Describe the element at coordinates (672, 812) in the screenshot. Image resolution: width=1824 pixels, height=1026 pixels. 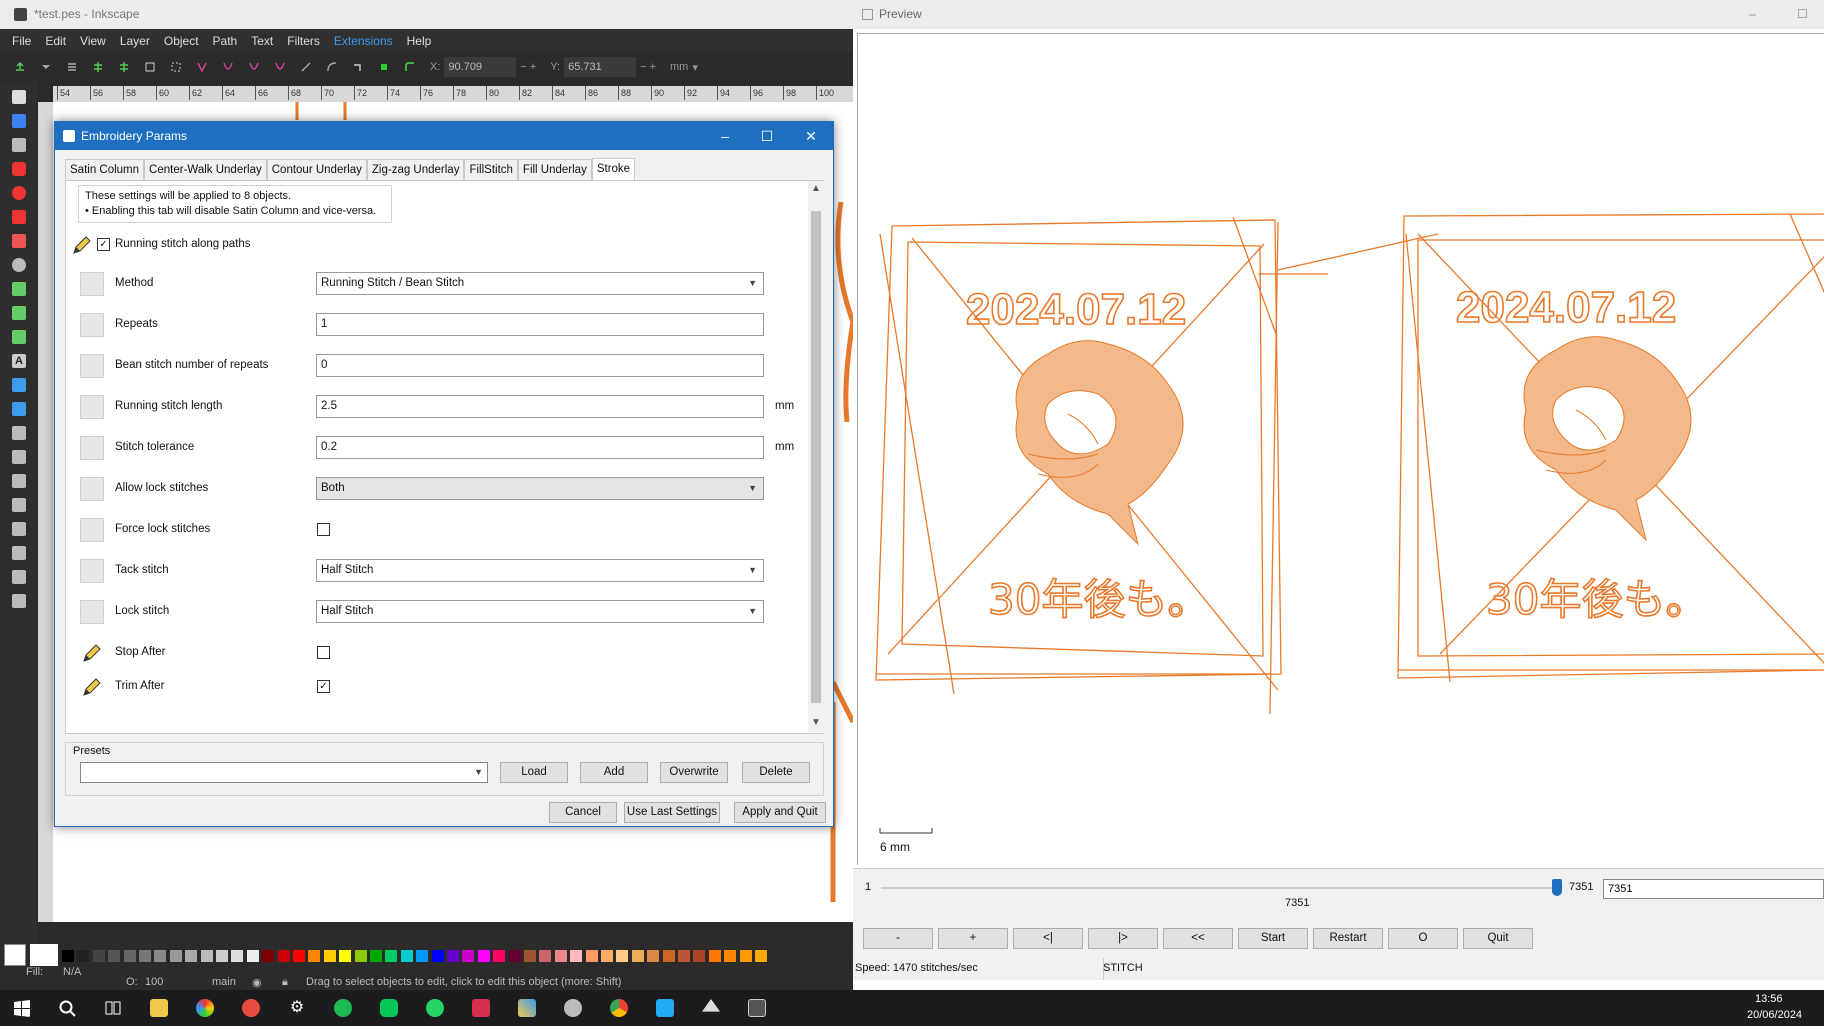
I see `use-last-settings-button: Use Last Settings` at that location.